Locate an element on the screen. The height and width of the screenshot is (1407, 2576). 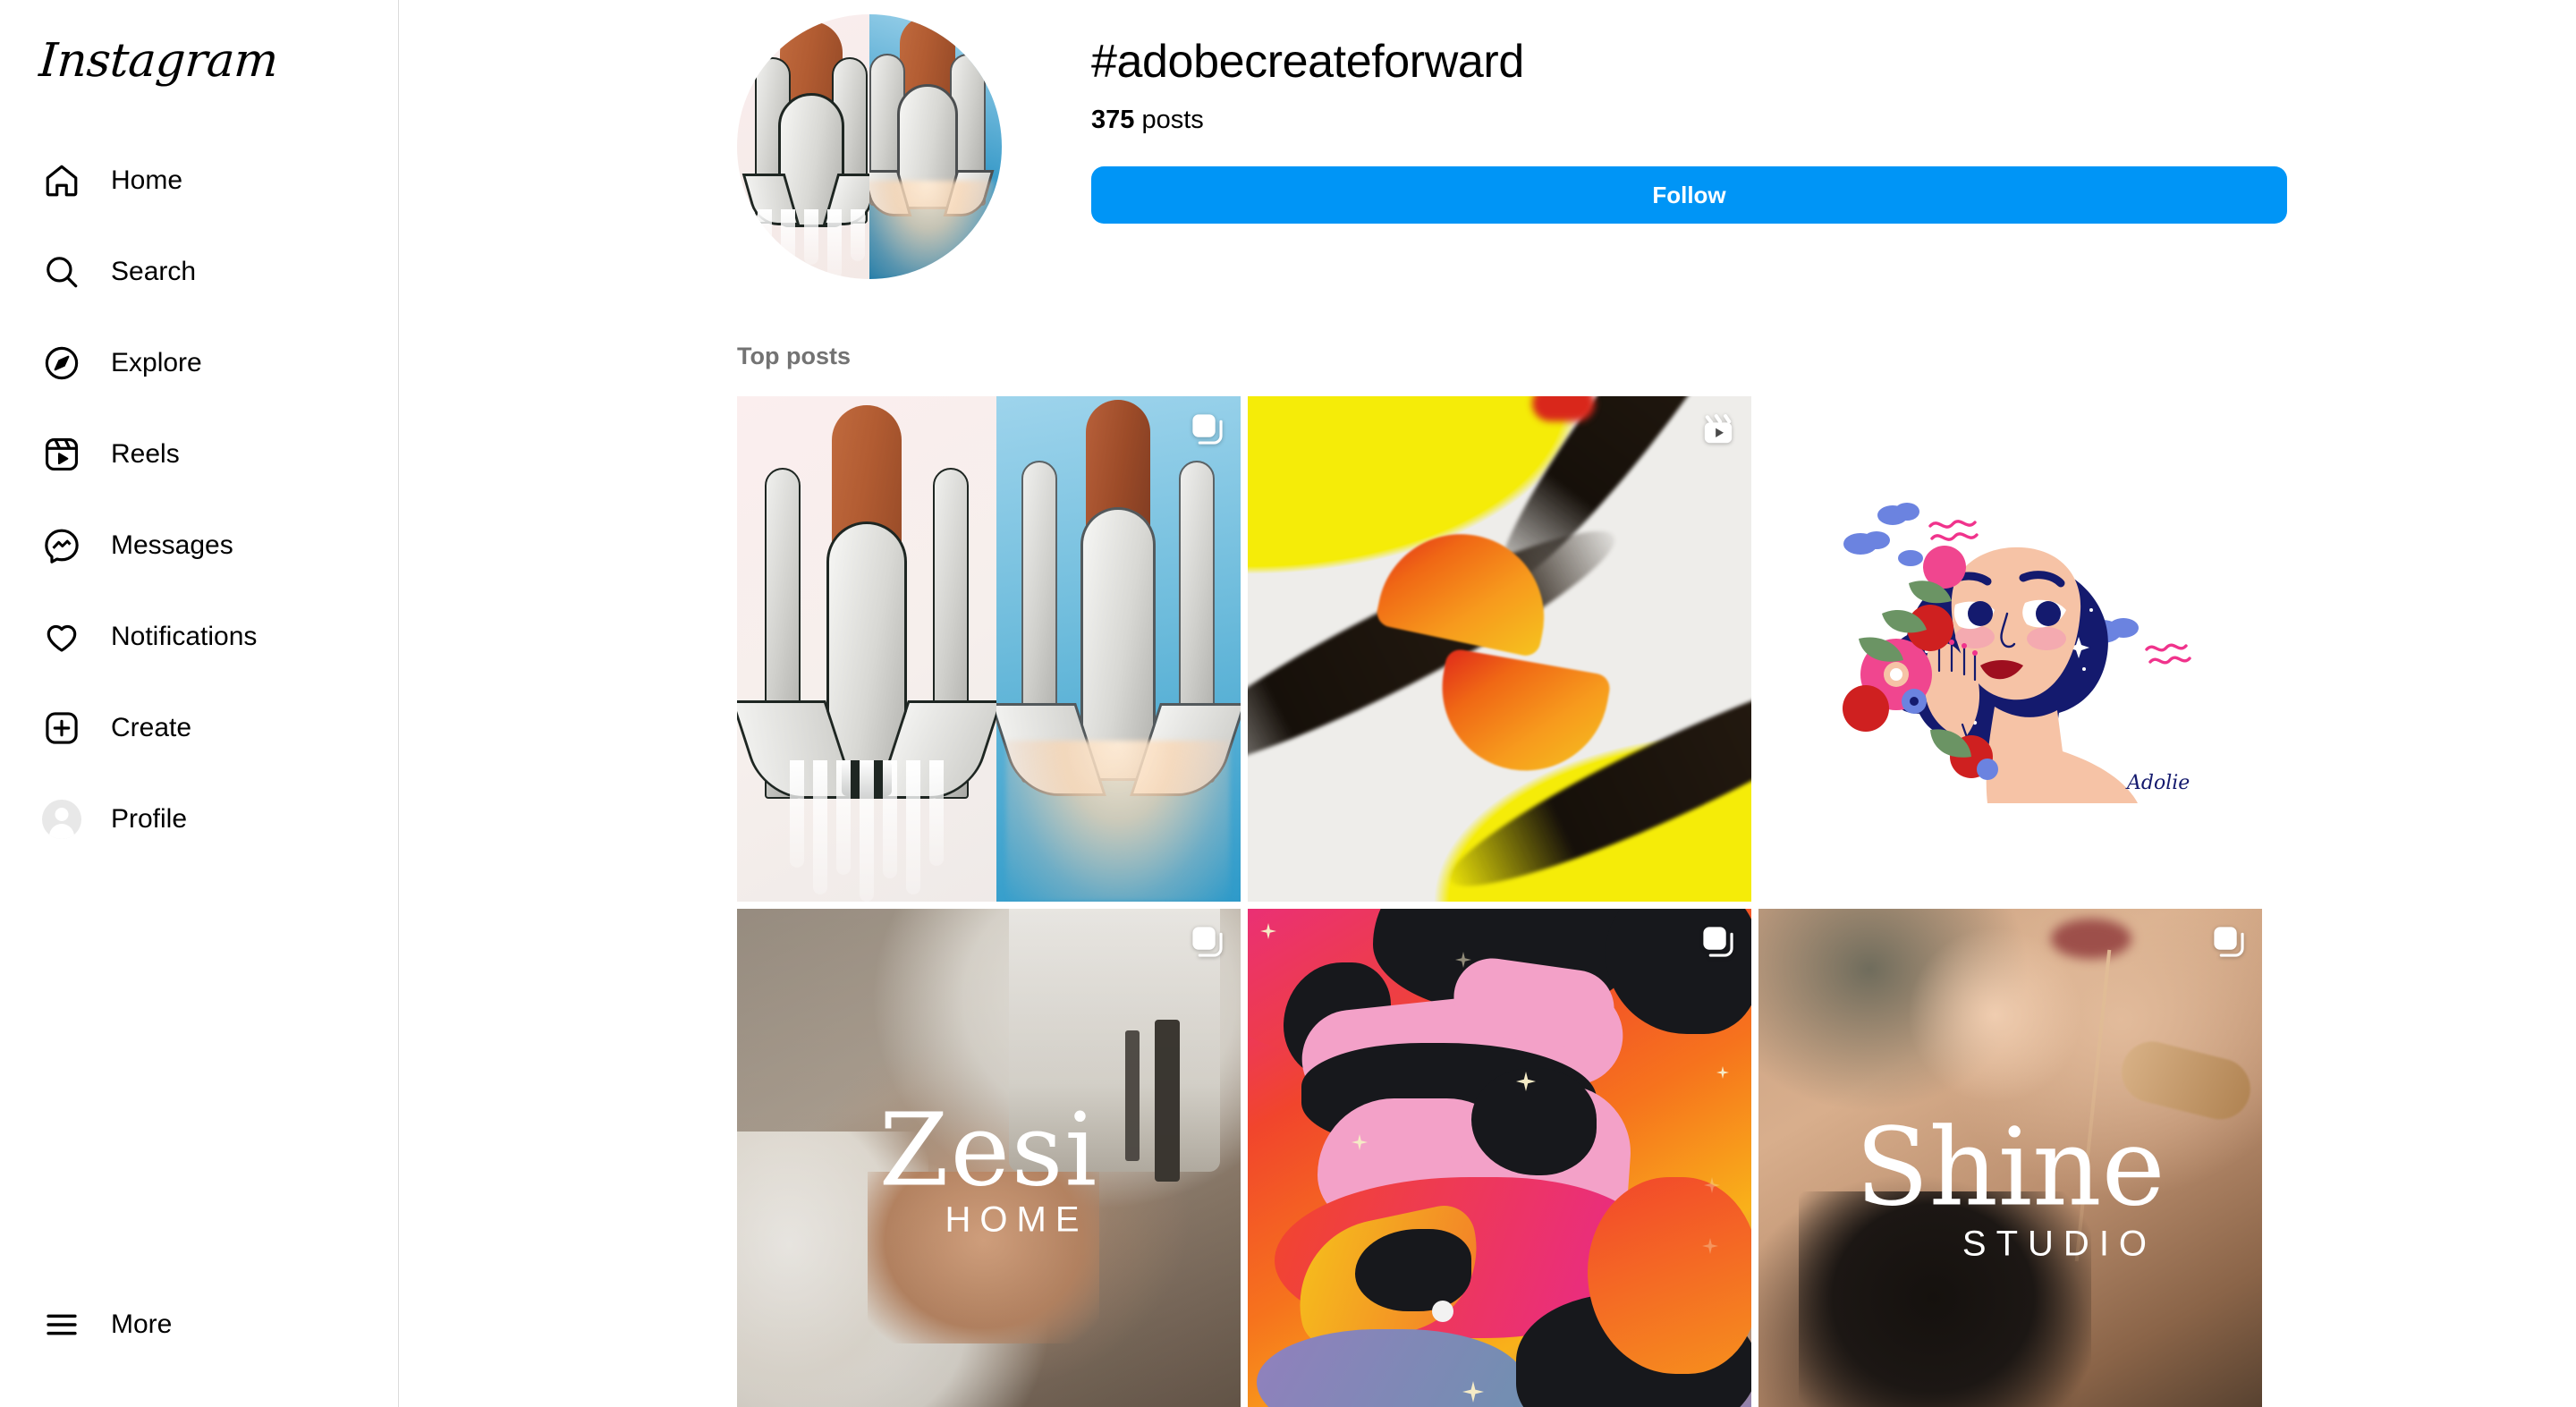
sidebar-item-label: Create is located at coordinates (151, 727).